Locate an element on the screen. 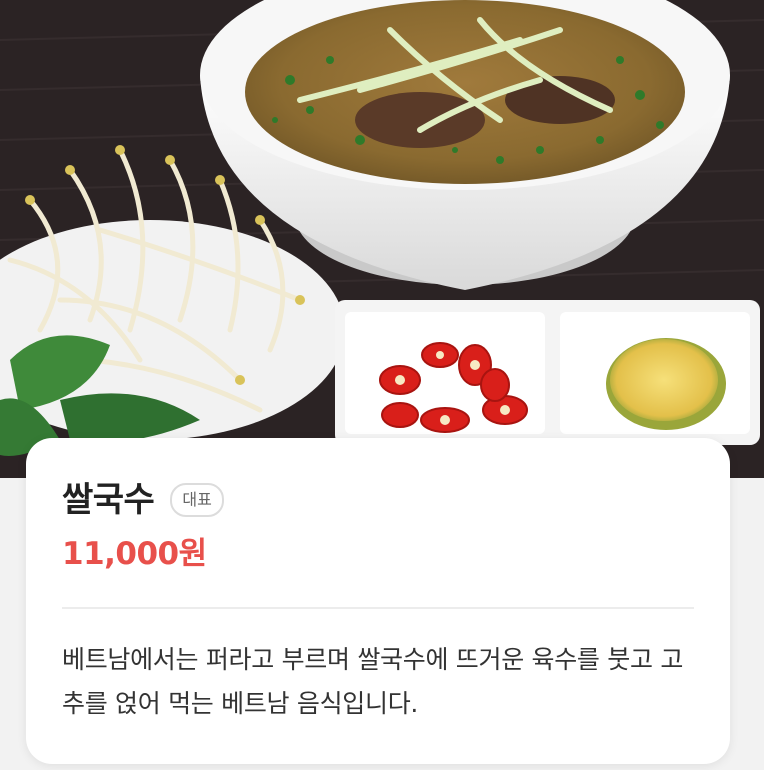 This screenshot has width=764, height=770. menu-name: 쌀국수 is located at coordinates (108, 500).